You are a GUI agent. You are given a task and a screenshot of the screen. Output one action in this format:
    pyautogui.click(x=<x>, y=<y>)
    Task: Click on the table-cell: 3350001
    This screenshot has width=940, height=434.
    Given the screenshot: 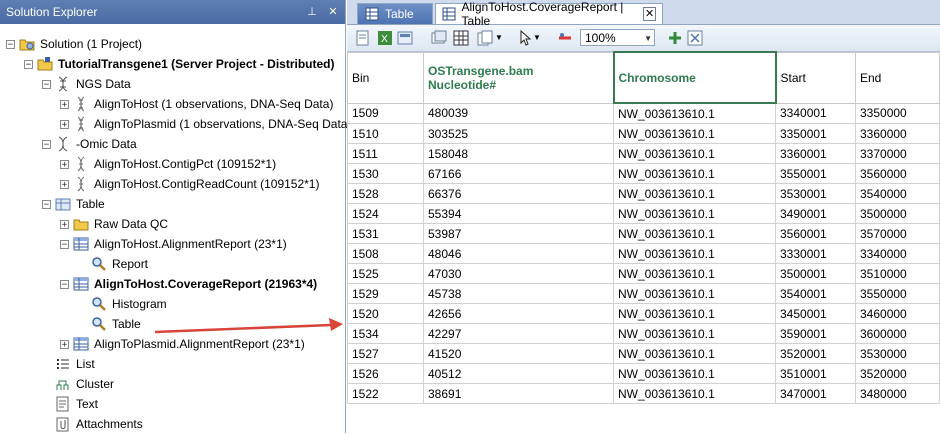 What is the action you would take?
    pyautogui.click(x=815, y=133)
    